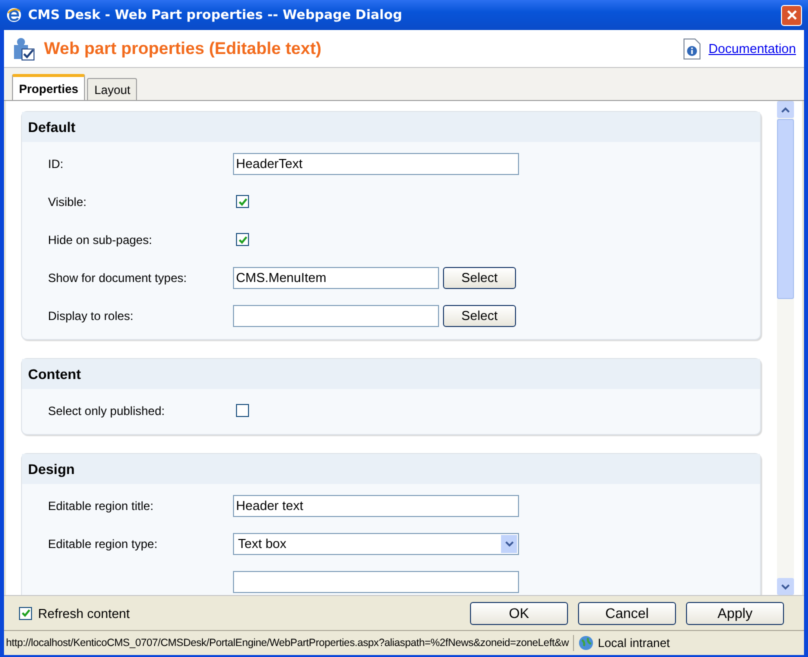 This screenshot has width=808, height=657. Describe the element at coordinates (519, 613) in the screenshot. I see `dialog-button: OK` at that location.